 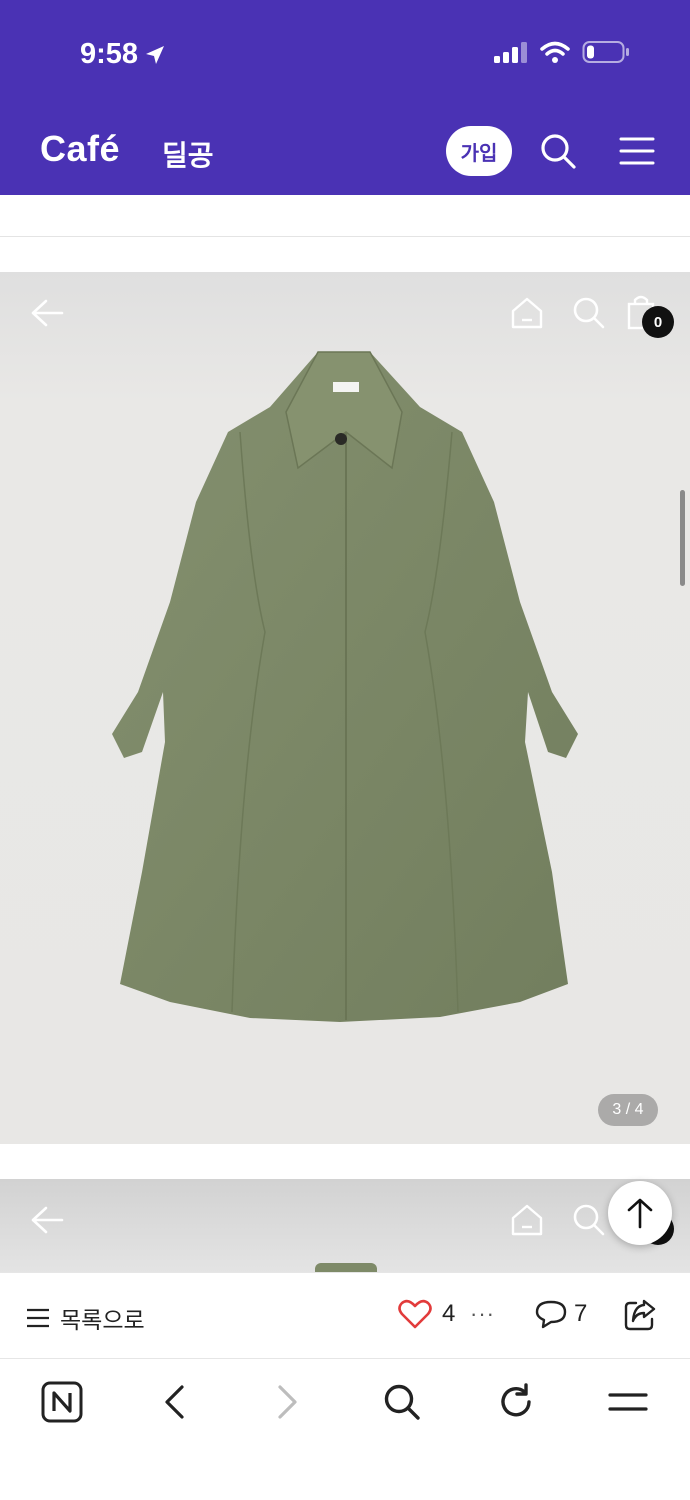 I want to click on naver-home-button, so click(x=62, y=1402).